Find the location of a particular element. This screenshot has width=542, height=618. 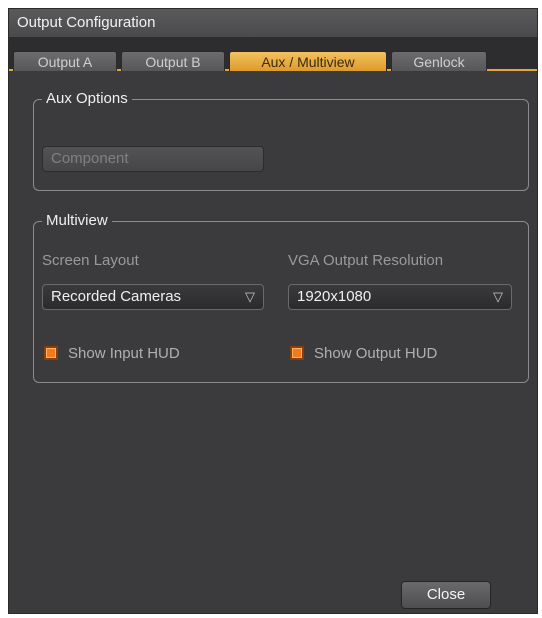

show-input-hud-checkbox: Show Input HUD is located at coordinates (134, 354).